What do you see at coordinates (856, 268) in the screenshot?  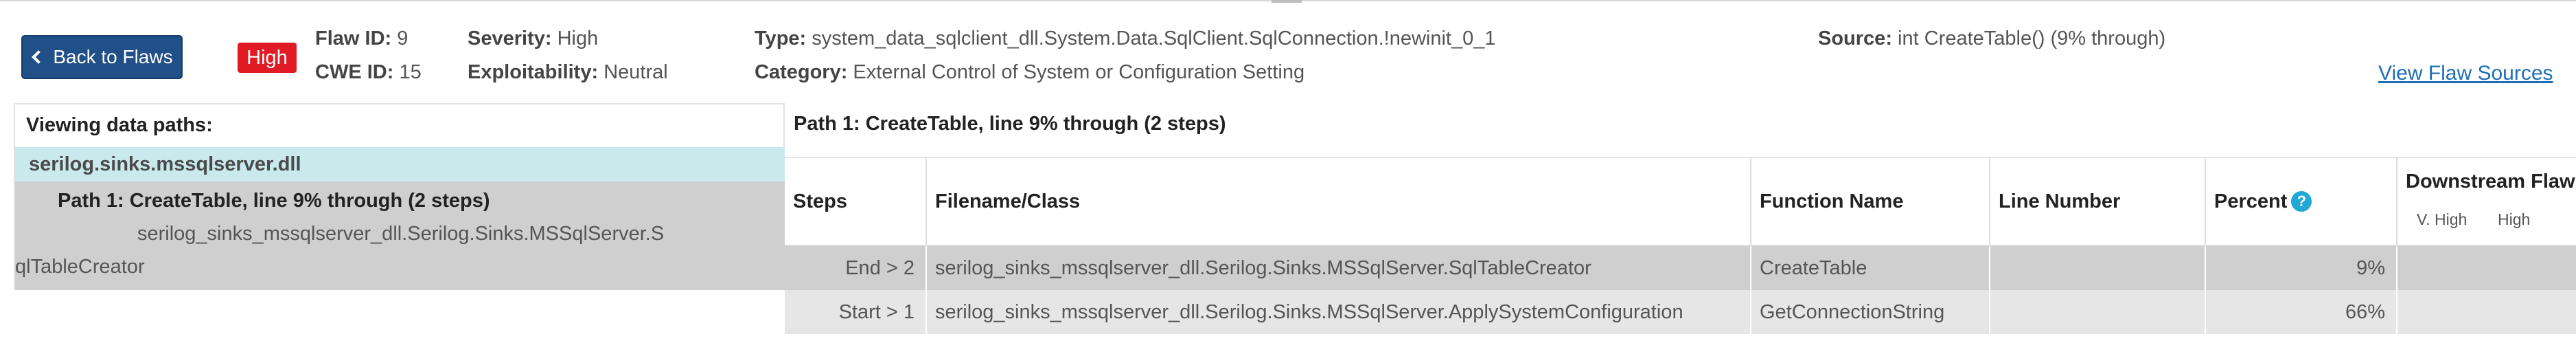 I see `cell-steps: End > 2` at bounding box center [856, 268].